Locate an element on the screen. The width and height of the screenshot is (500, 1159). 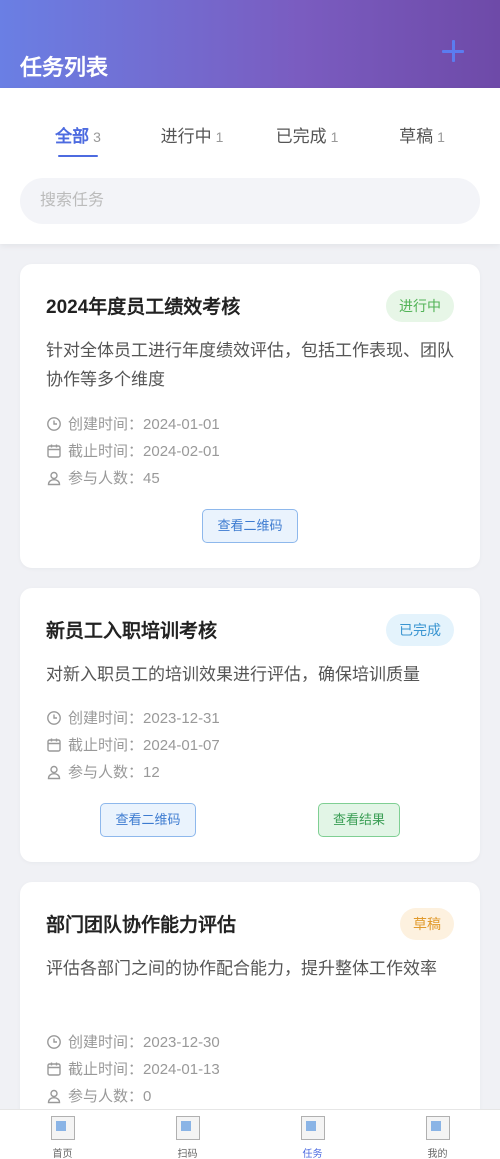
deadline-value: 2024-01-13 is located at coordinates (181, 1069).